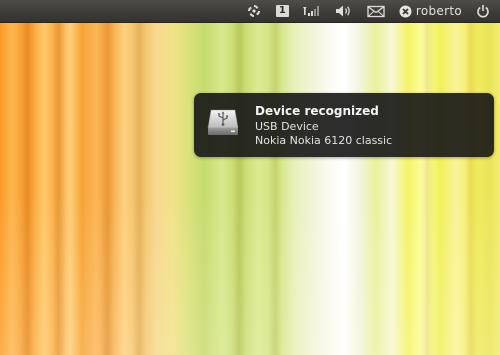 Image resolution: width=500 pixels, height=355 pixels. Describe the element at coordinates (344, 11) in the screenshot. I see `volume-icon` at that location.